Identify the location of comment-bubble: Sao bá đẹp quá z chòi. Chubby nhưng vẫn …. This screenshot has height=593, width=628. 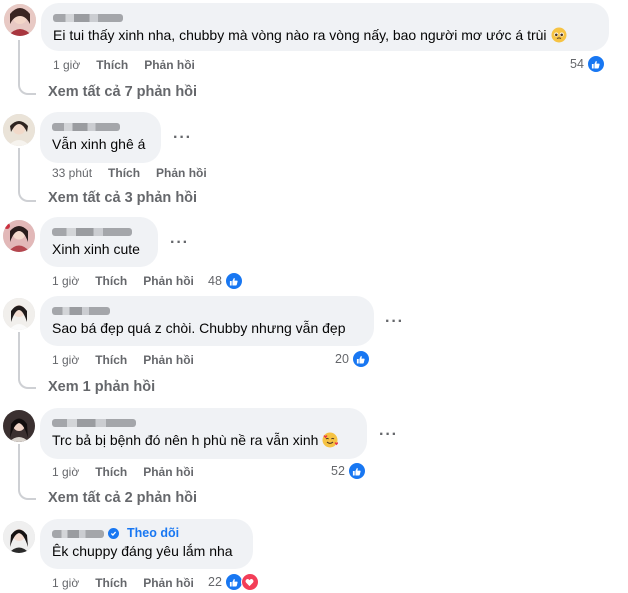
(207, 321).